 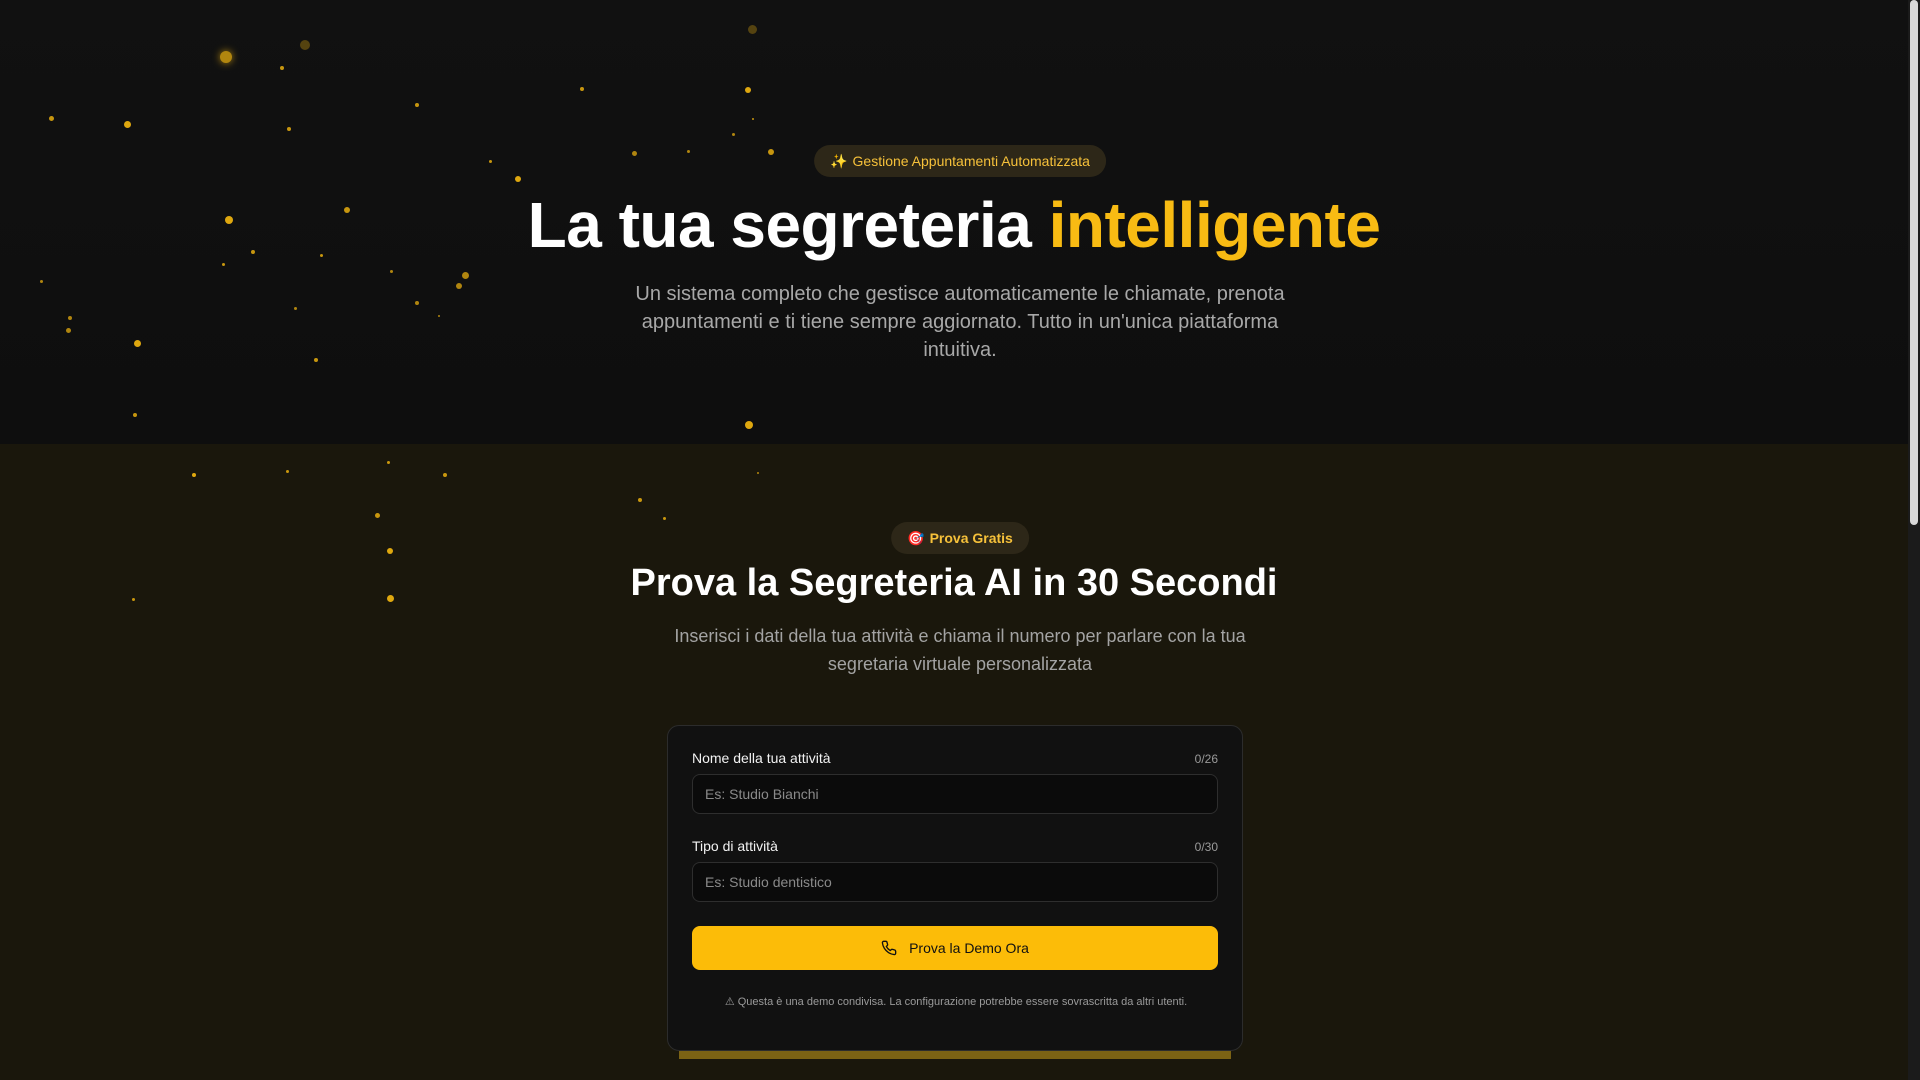 What do you see at coordinates (1214, 225) in the screenshot?
I see `hero-title-accent: intelligente` at bounding box center [1214, 225].